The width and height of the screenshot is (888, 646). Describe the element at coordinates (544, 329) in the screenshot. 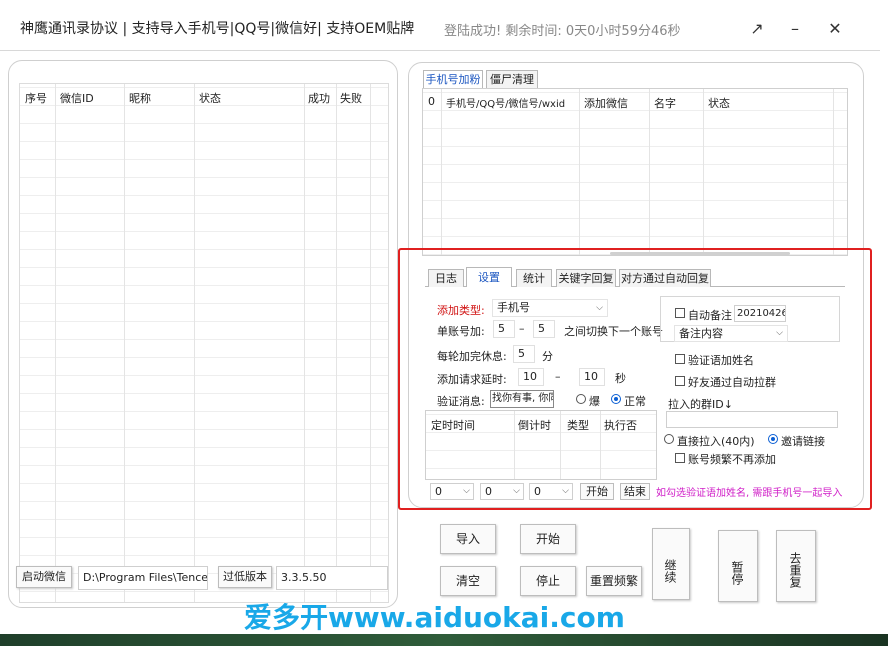

I see `per-account-max-input: 5` at that location.